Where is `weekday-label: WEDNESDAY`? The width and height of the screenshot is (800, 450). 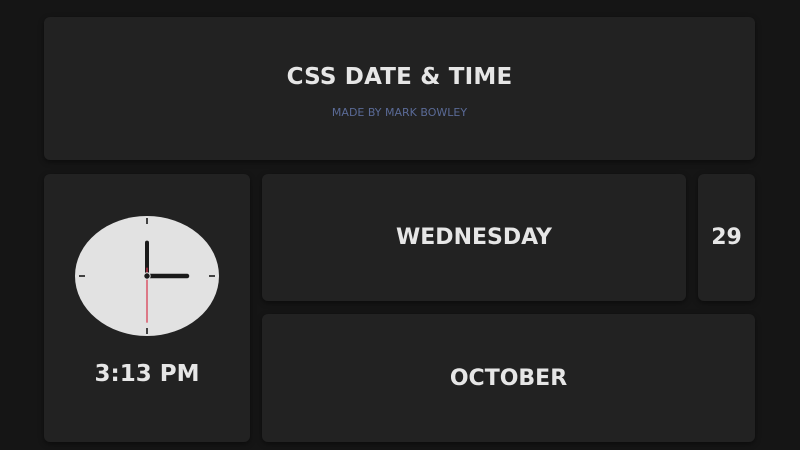 weekday-label: WEDNESDAY is located at coordinates (474, 237).